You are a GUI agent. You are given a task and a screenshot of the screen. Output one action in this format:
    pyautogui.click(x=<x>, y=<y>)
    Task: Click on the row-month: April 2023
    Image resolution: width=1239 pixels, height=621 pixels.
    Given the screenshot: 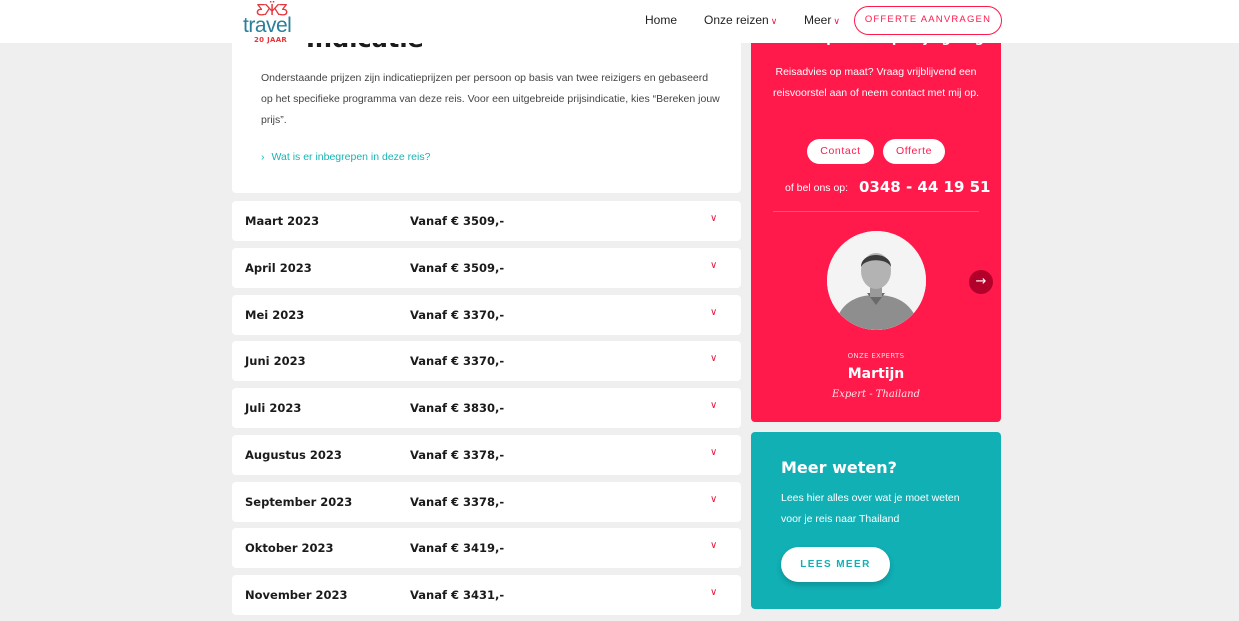 What is the action you would take?
    pyautogui.click(x=278, y=267)
    